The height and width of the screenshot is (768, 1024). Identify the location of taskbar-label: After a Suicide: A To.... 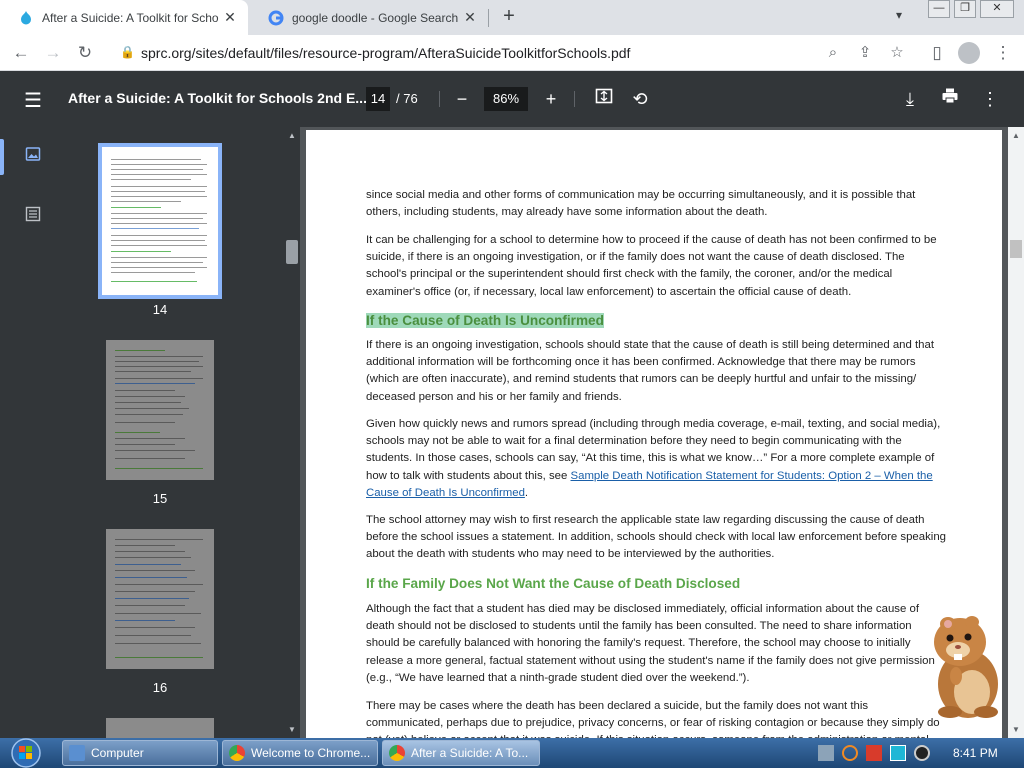
(470, 753).